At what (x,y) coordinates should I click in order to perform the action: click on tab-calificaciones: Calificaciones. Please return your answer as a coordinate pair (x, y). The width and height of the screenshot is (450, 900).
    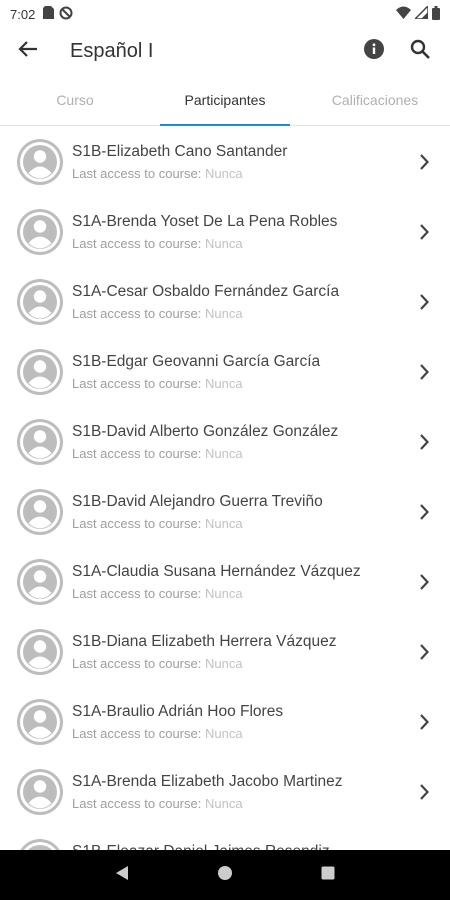
    Looking at the image, I should click on (375, 99).